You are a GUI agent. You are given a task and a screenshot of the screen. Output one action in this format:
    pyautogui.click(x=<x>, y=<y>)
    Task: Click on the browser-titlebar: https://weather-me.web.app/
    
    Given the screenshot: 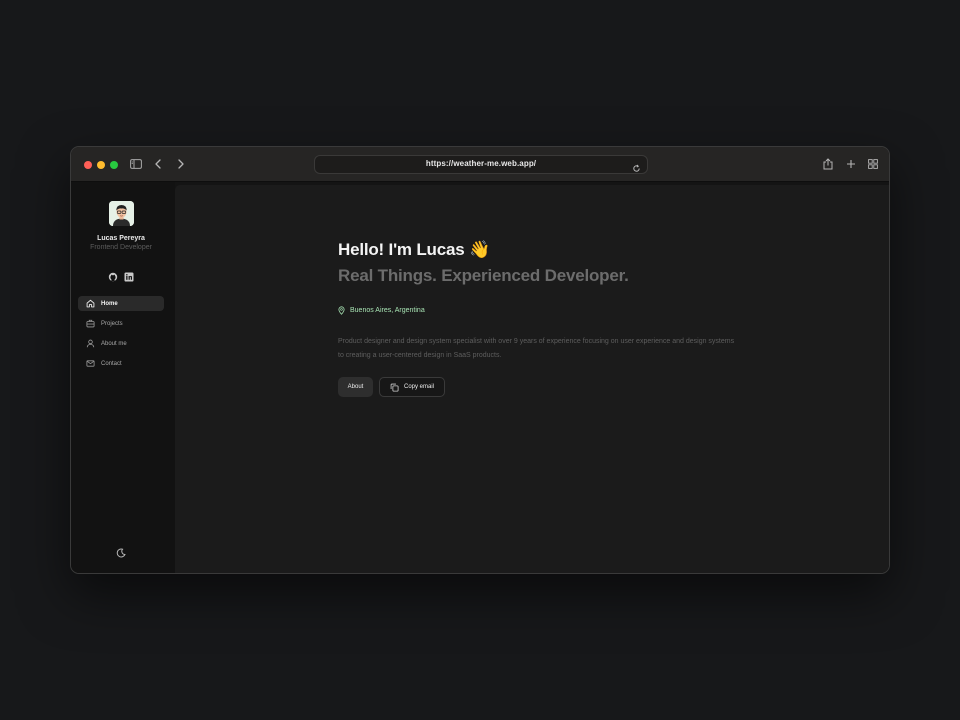 What is the action you would take?
    pyautogui.click(x=480, y=164)
    